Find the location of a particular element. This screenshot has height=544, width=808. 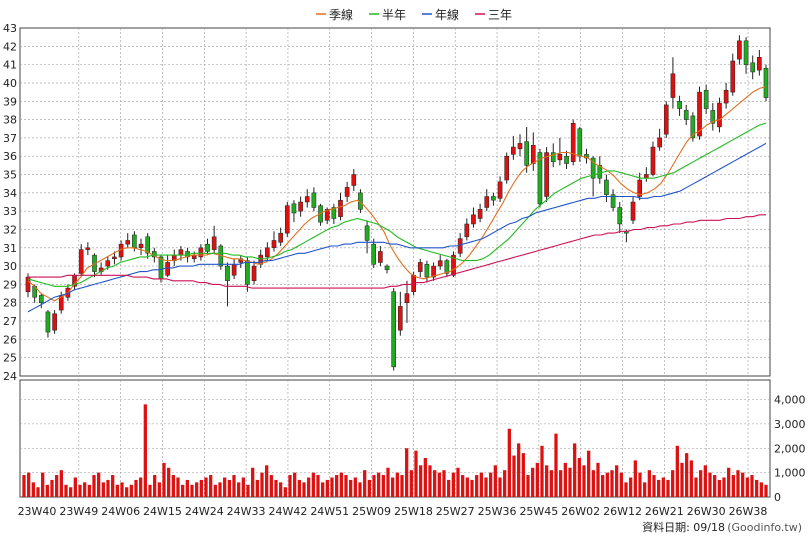

x-tick-label: 26W12 is located at coordinates (622, 511).